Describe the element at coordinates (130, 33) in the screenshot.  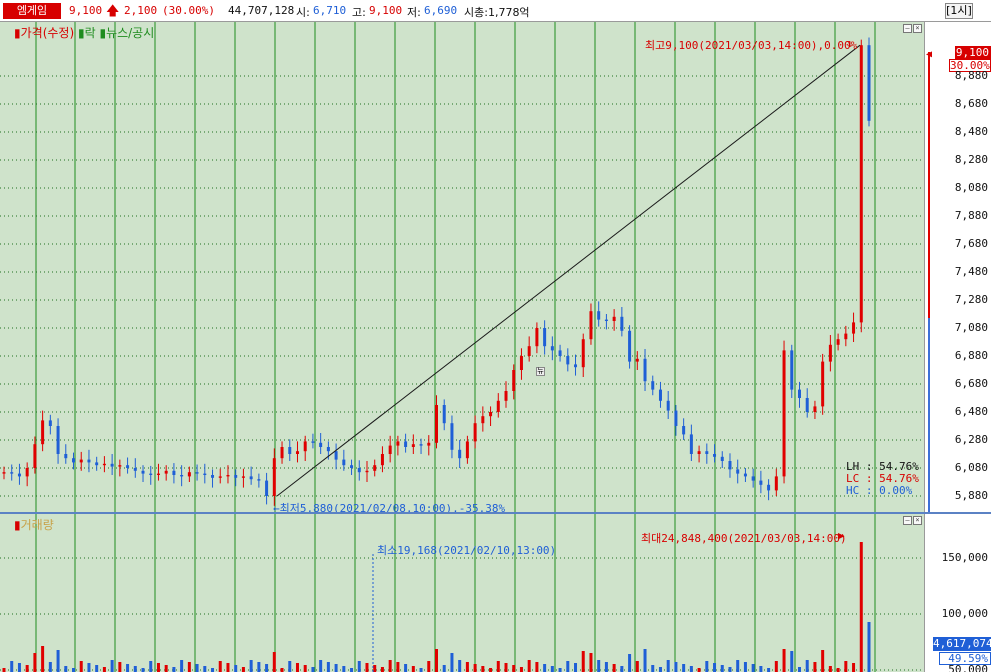
I see `legend-news-label: 뉴스/공시` at that location.